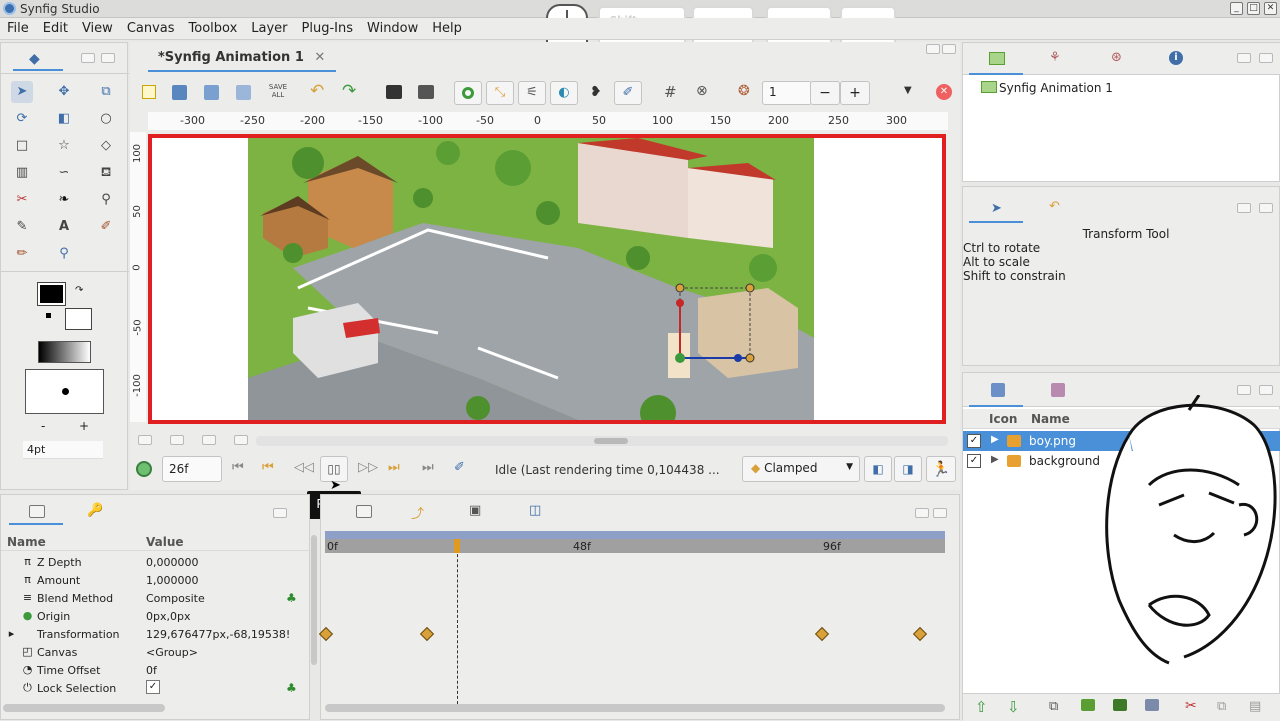 The height and width of the screenshot is (721, 1280). What do you see at coordinates (218, 634) in the screenshot?
I see `param-value: 129,676477px,-68,19538!` at bounding box center [218, 634].